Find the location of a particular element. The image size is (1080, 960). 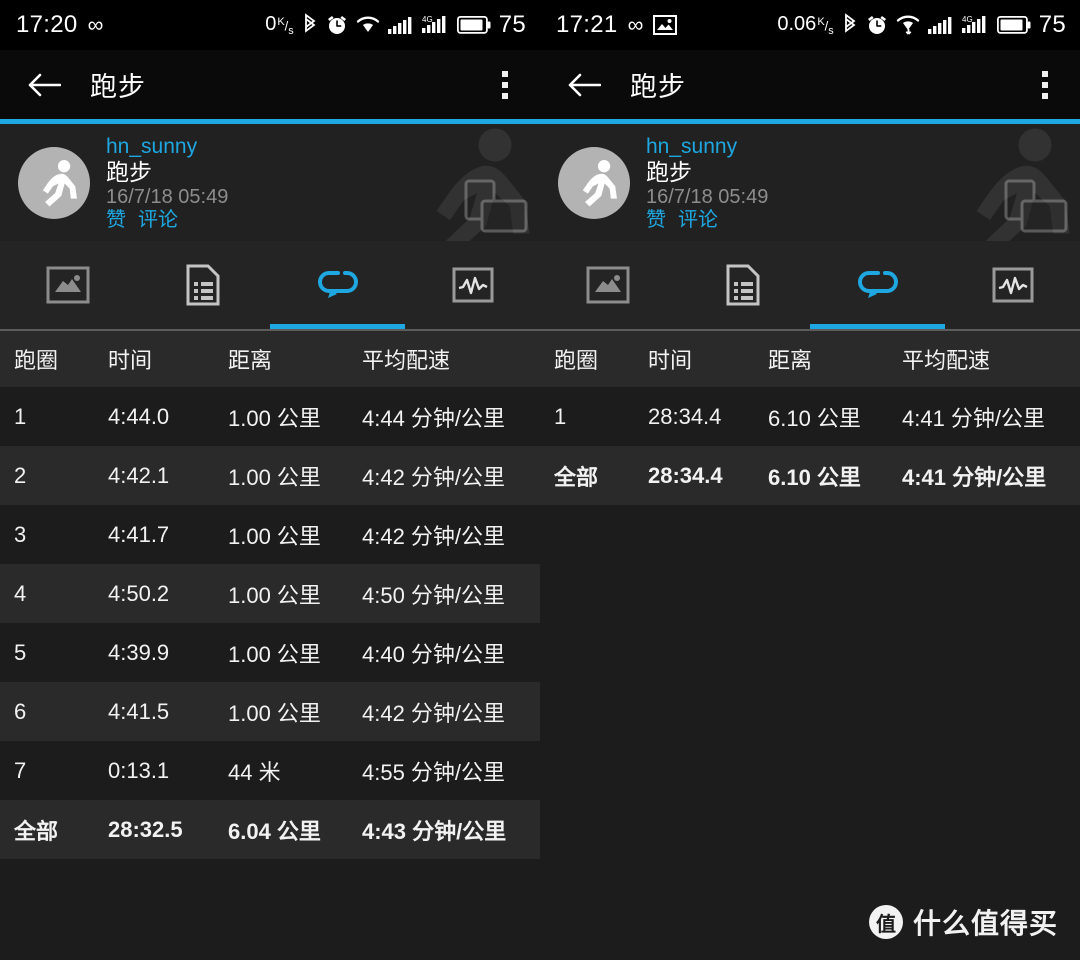

table-total-row: 全部 28:34.4 6.10 公里 4:41 分钟/公里 is located at coordinates (810, 475).